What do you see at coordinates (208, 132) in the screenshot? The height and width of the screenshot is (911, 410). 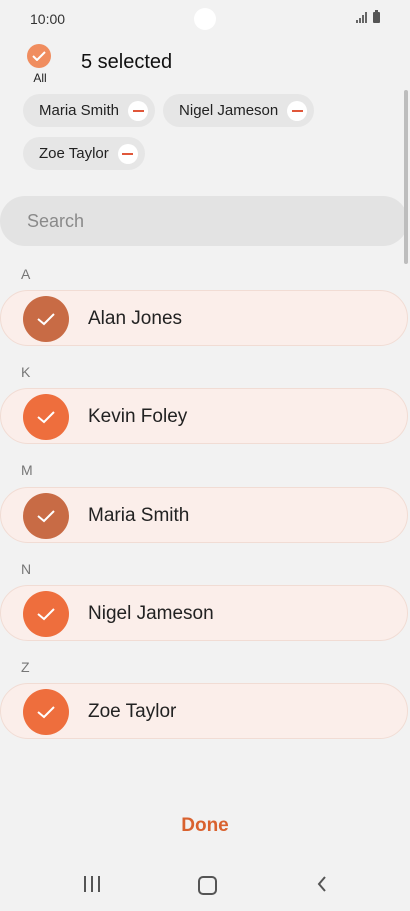 I see `selected-chips: Maria Smith Nigel Jameson Zoe Taylor` at bounding box center [208, 132].